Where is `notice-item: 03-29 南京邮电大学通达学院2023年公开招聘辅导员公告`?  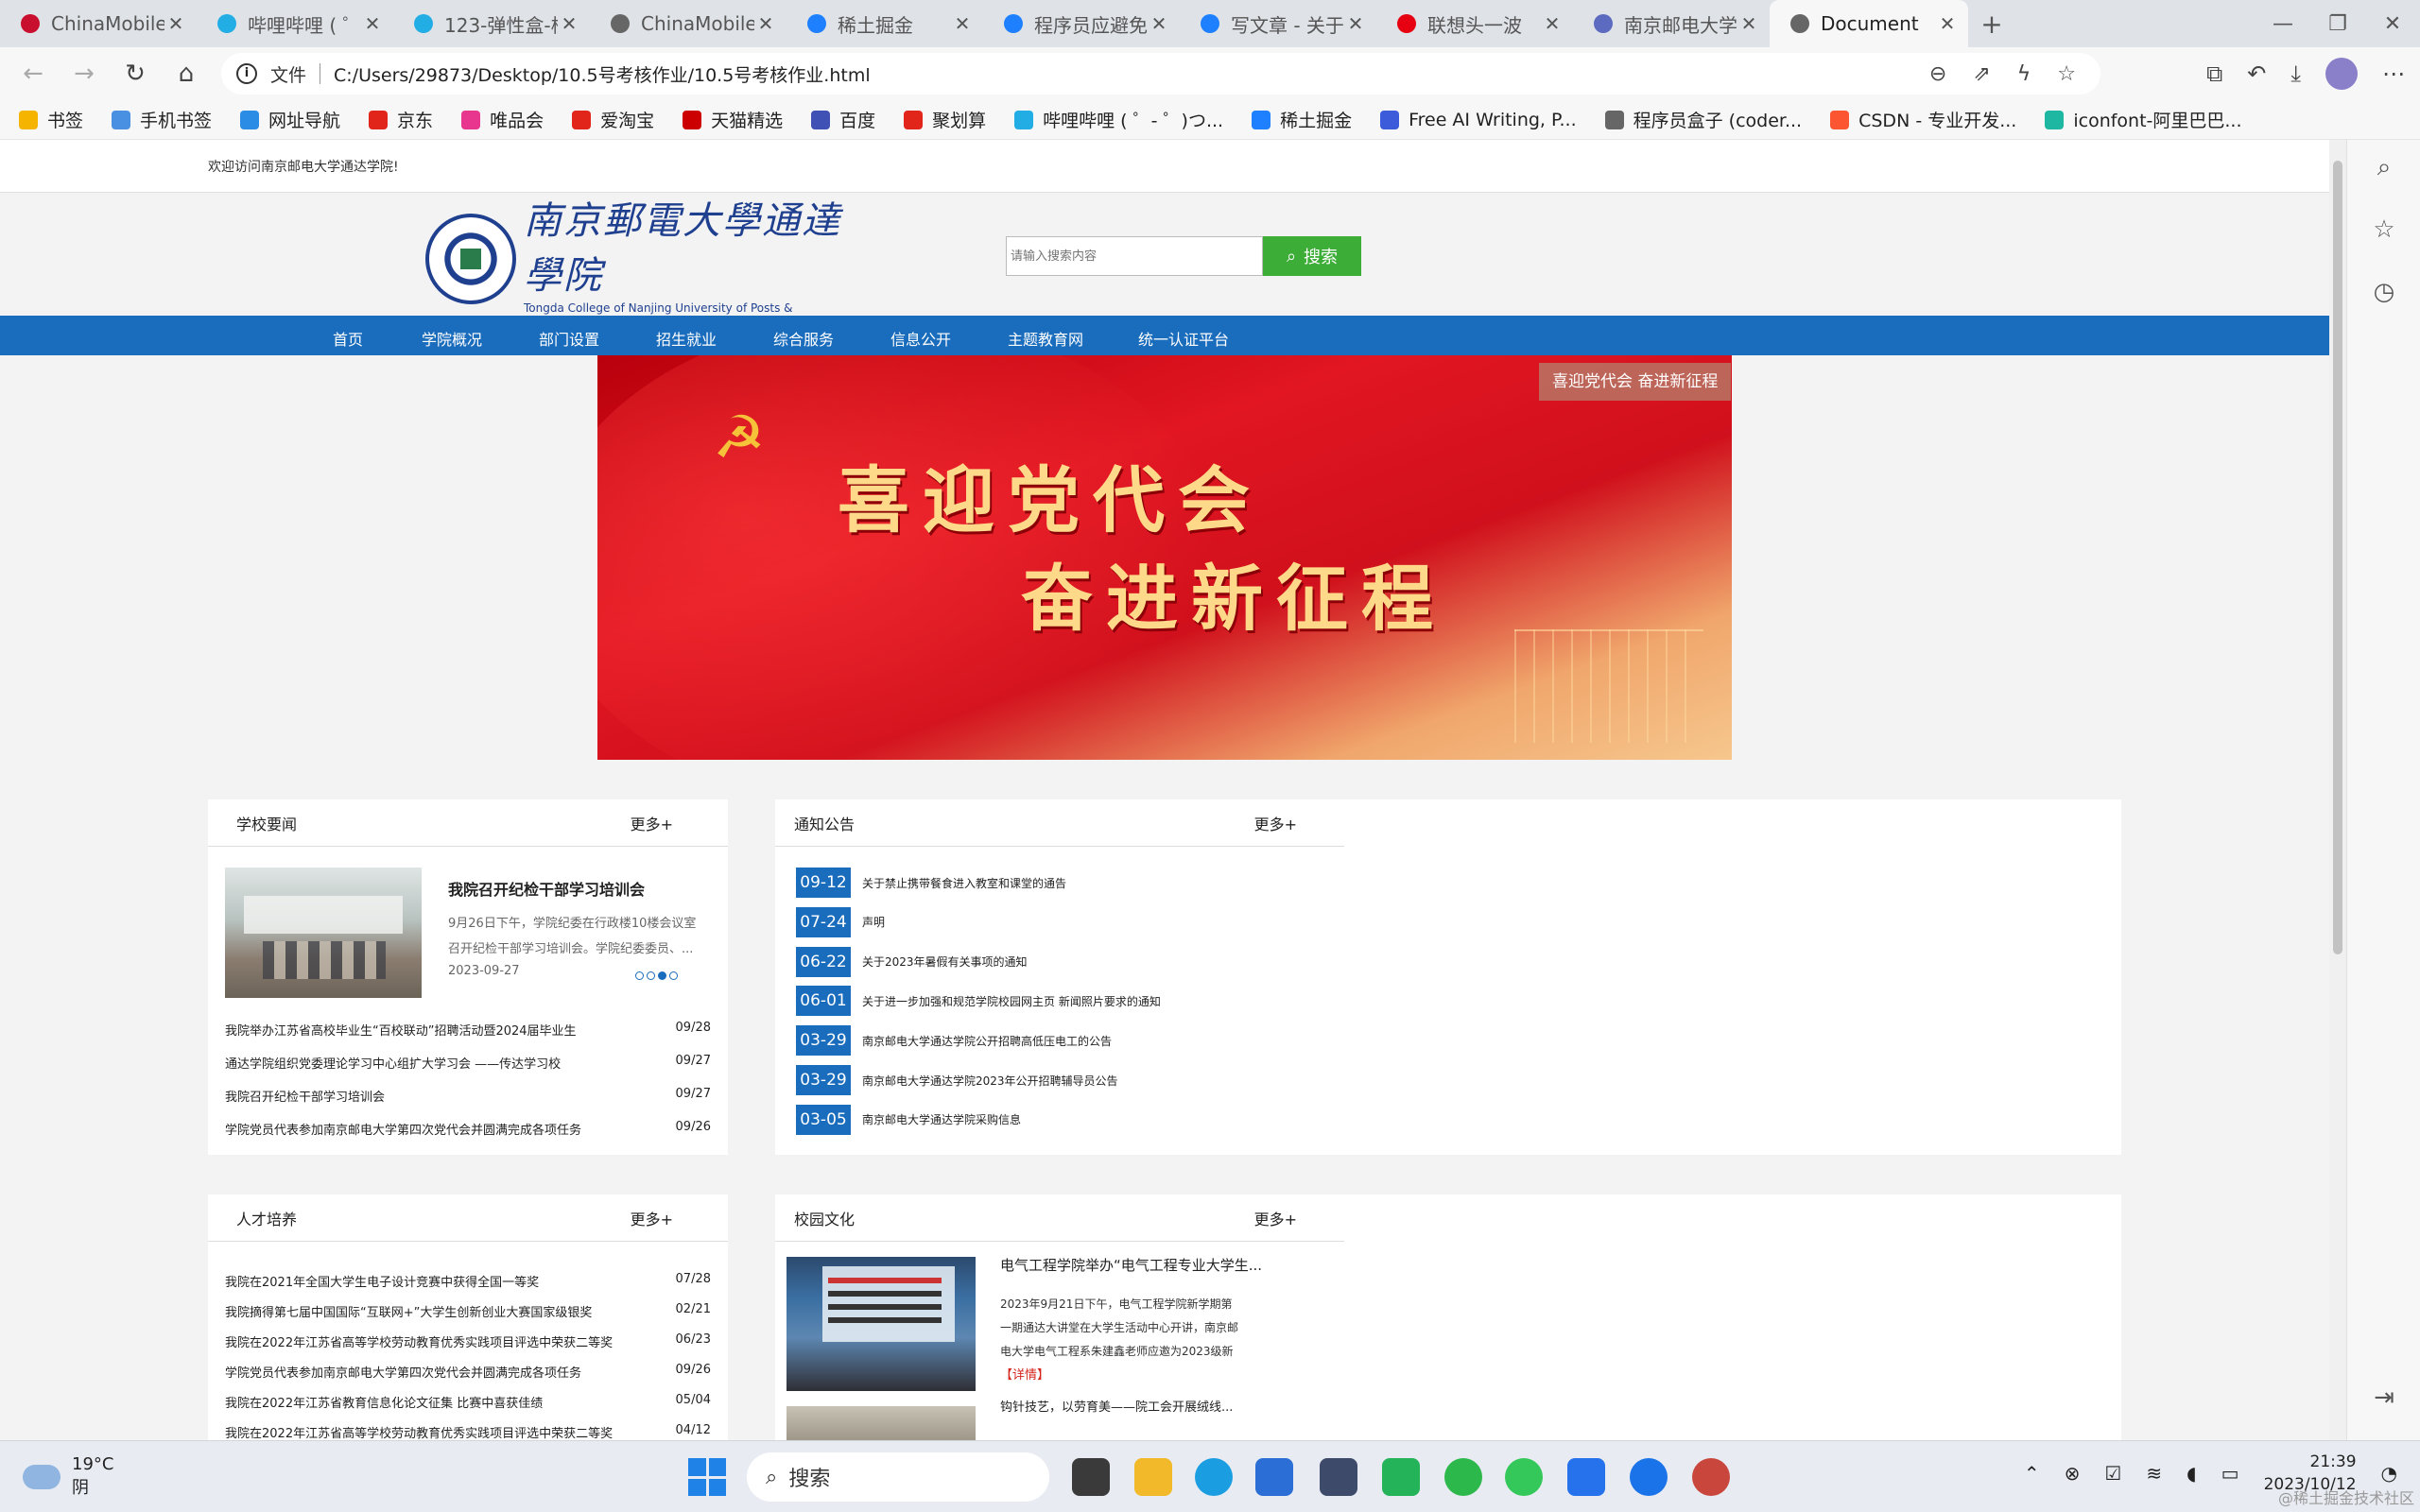
notice-item: 03-29 南京邮电大学通达学院2023年公开招聘辅导员公告 is located at coordinates (957, 1080).